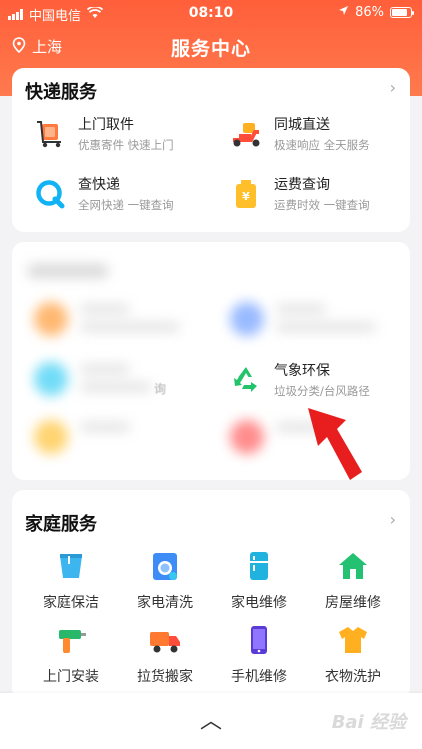 The image size is (422, 749). What do you see at coordinates (393, 519) in the screenshot?
I see `home-more-chevron-icon: ›` at bounding box center [393, 519].